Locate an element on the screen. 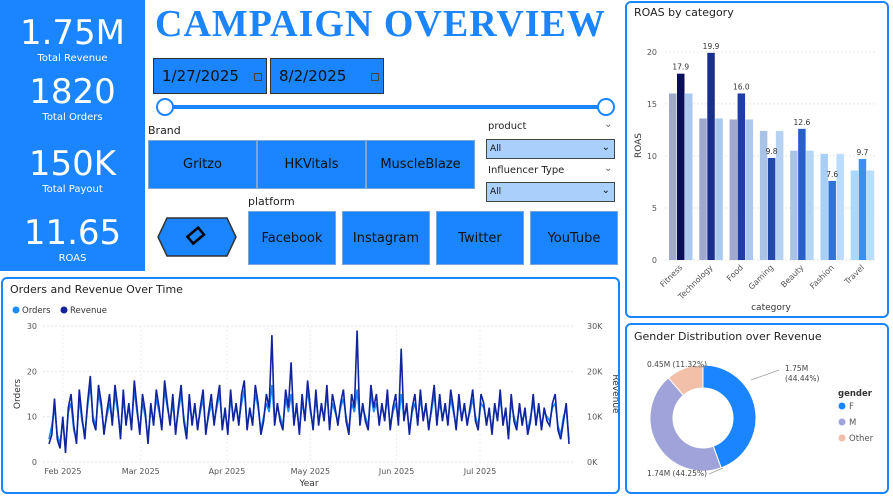 The height and width of the screenshot is (499, 893). kpi-label: Total Payout is located at coordinates (72, 189).